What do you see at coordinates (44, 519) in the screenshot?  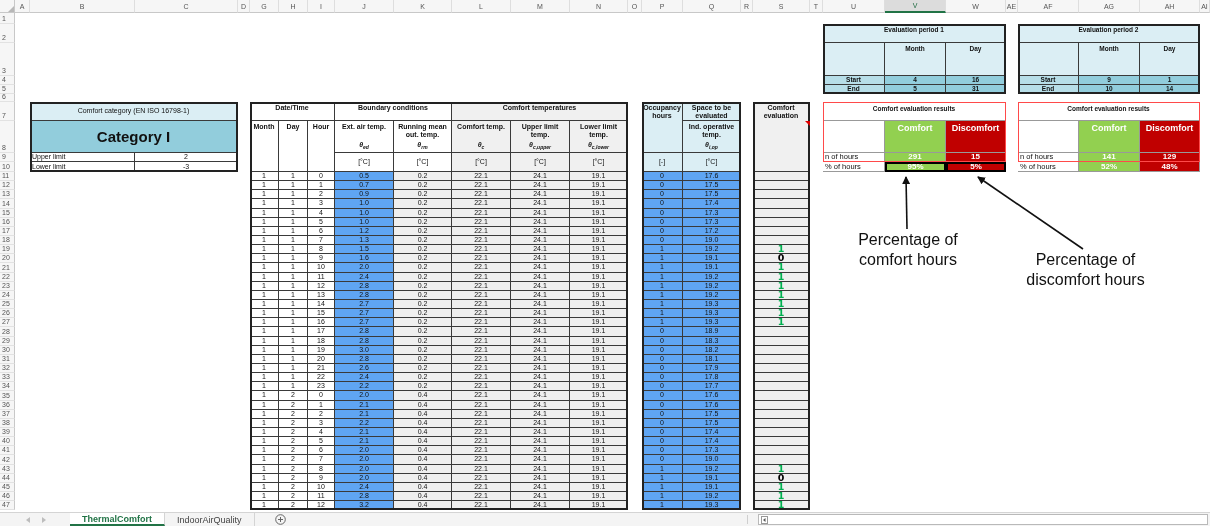 I see `scroll-right-icon` at bounding box center [44, 519].